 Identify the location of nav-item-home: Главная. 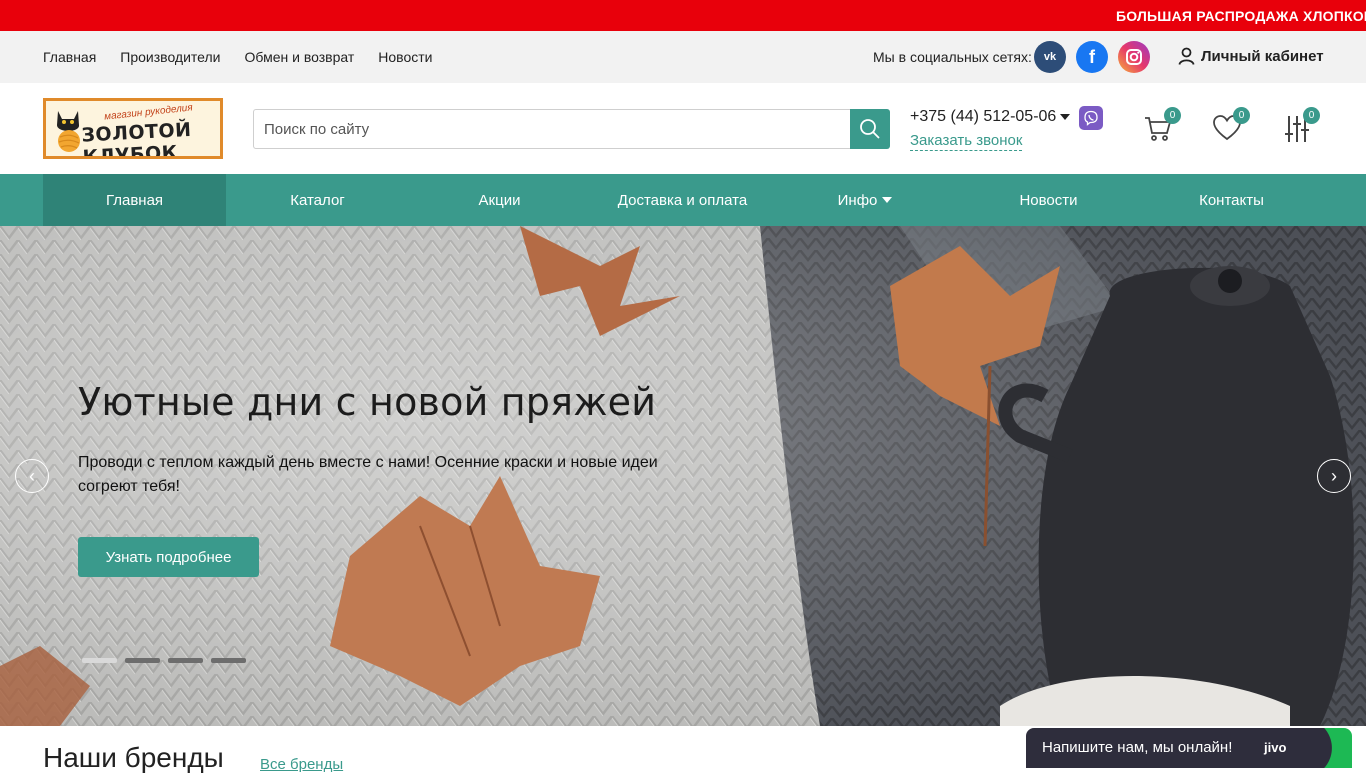
(134, 200).